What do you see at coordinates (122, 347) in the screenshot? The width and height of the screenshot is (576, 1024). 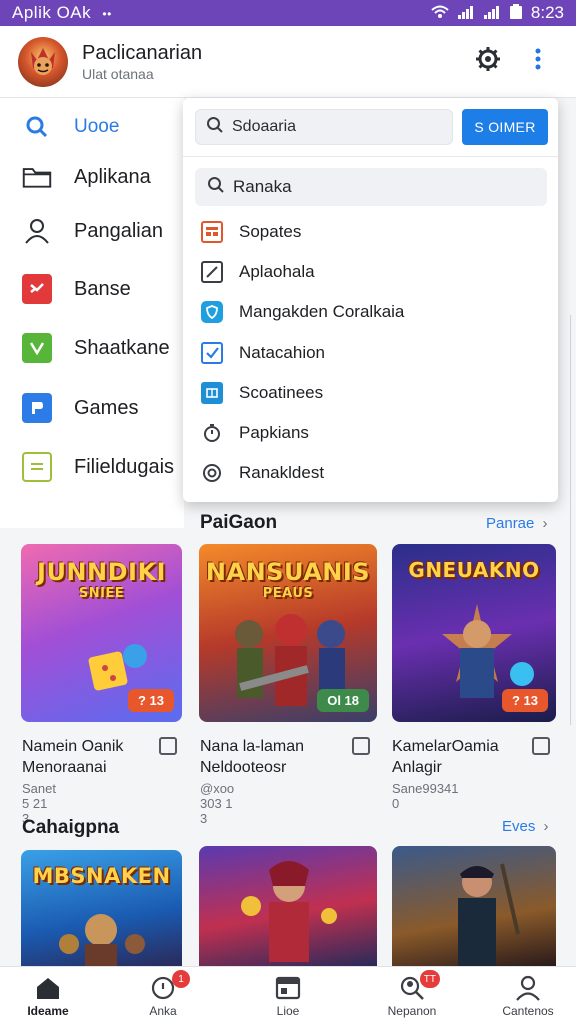 I see `sidebar-item-label: Shaatkane` at bounding box center [122, 347].